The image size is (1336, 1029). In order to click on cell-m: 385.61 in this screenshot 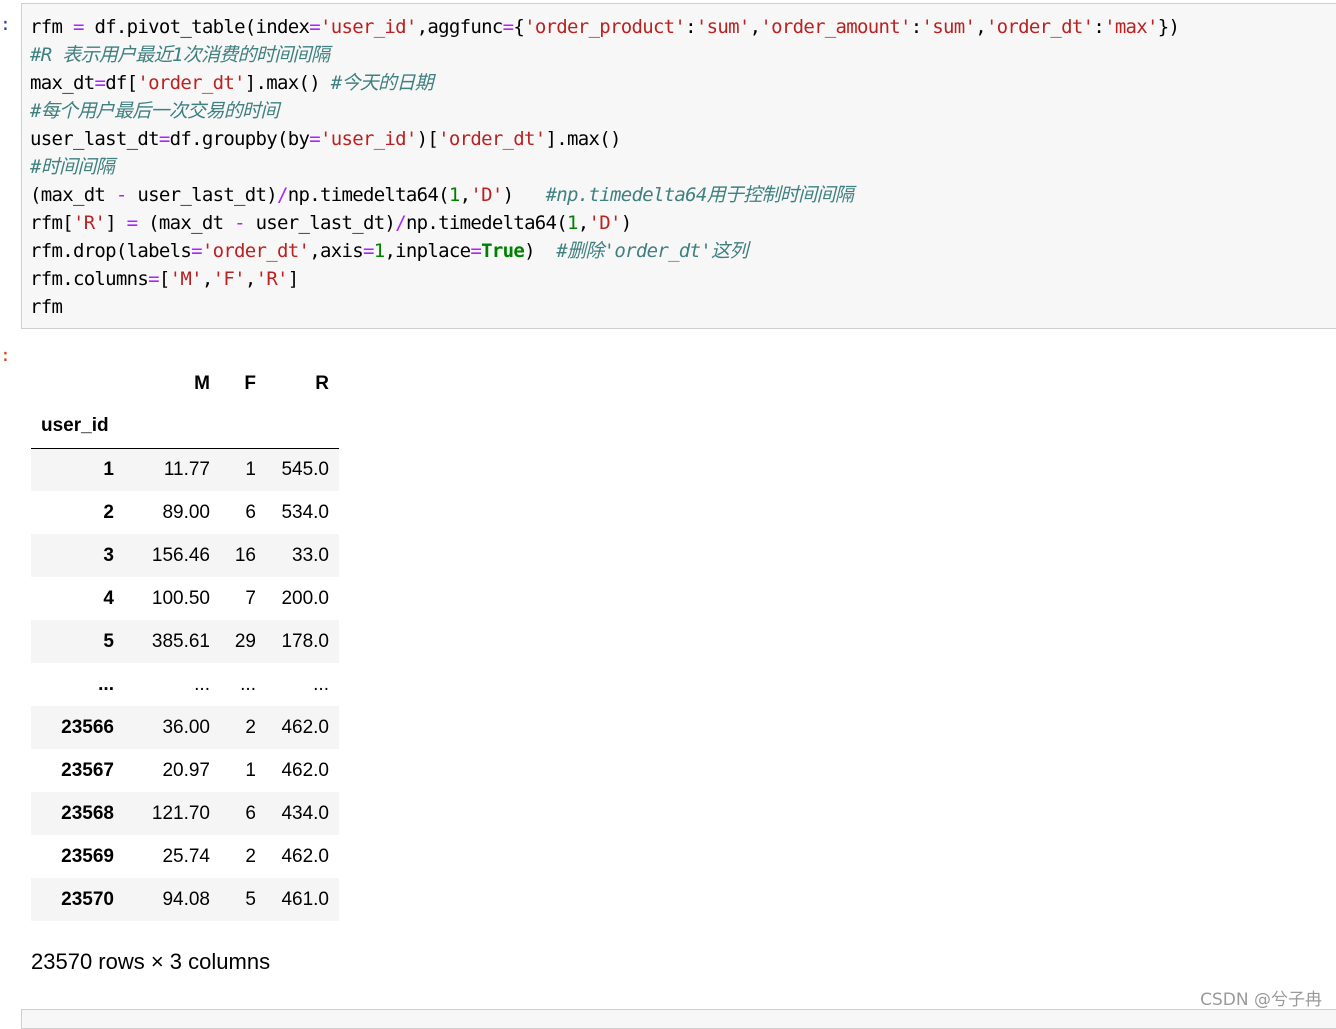, I will do `click(180, 641)`.